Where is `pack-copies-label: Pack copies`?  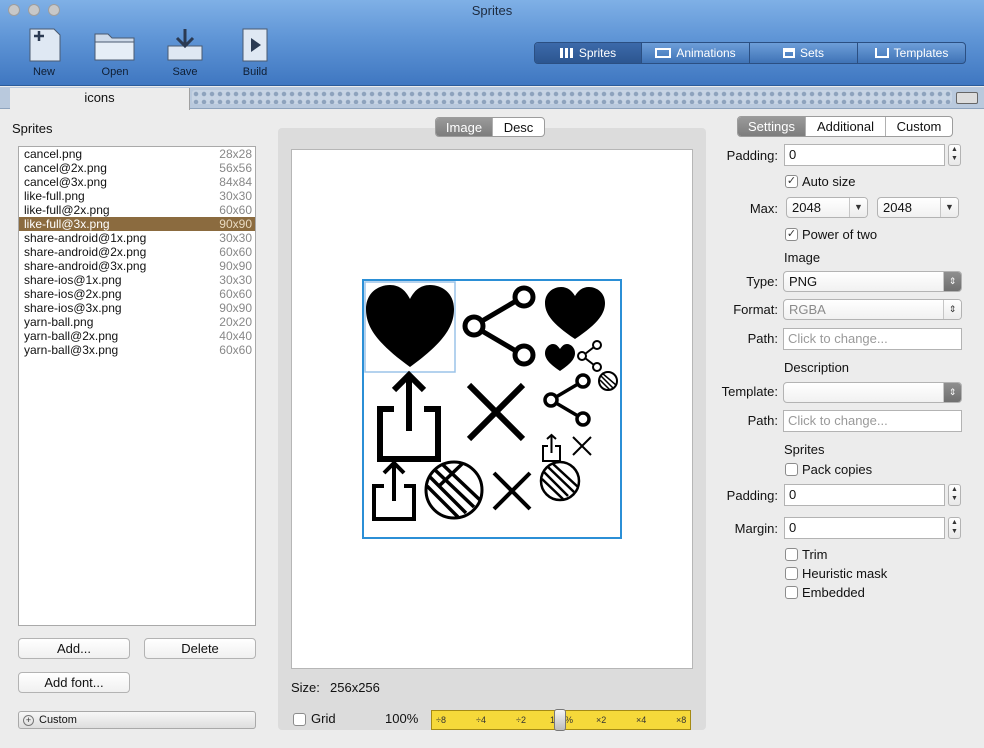 pack-copies-label: Pack copies is located at coordinates (837, 469).